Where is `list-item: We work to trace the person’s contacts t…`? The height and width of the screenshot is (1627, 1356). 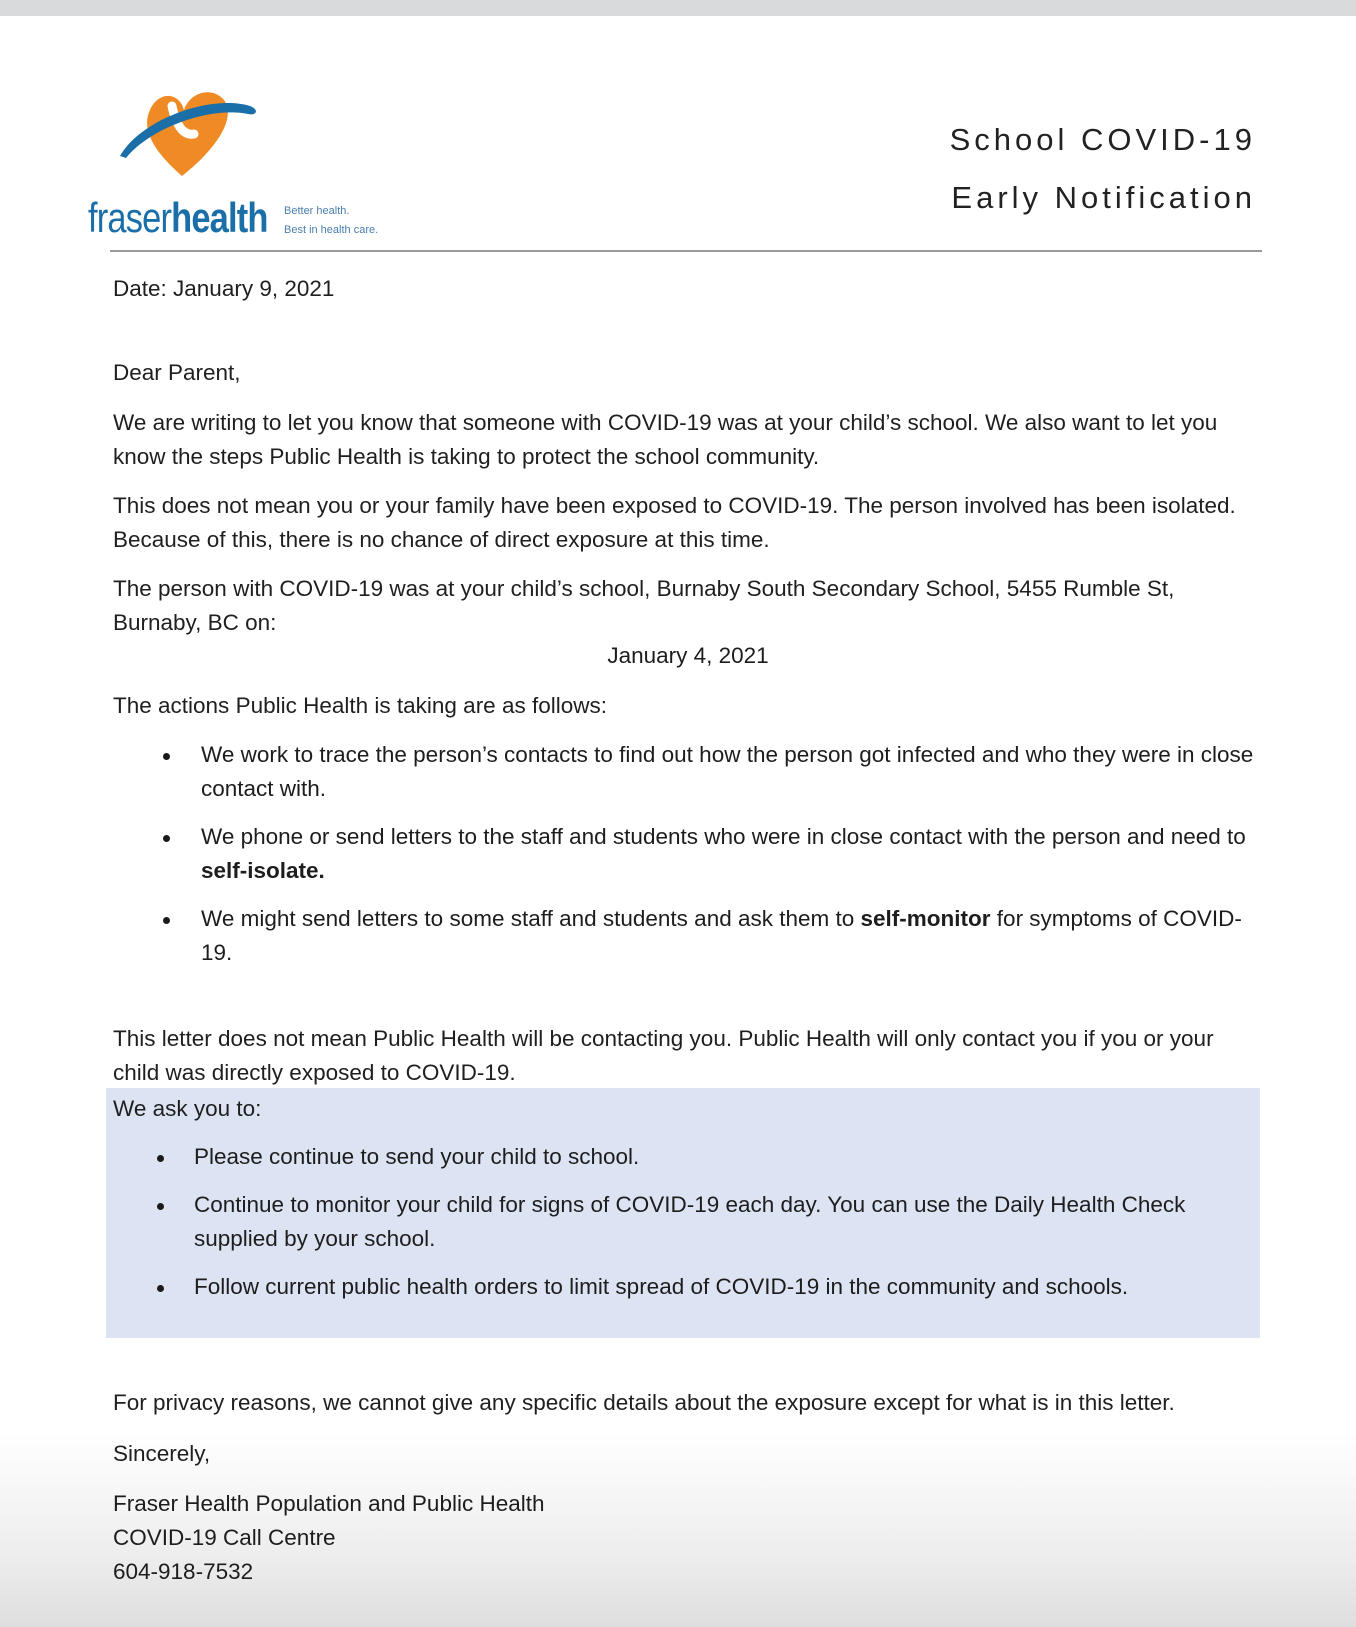
list-item: We work to trace the person’s contacts t… is located at coordinates (688, 772).